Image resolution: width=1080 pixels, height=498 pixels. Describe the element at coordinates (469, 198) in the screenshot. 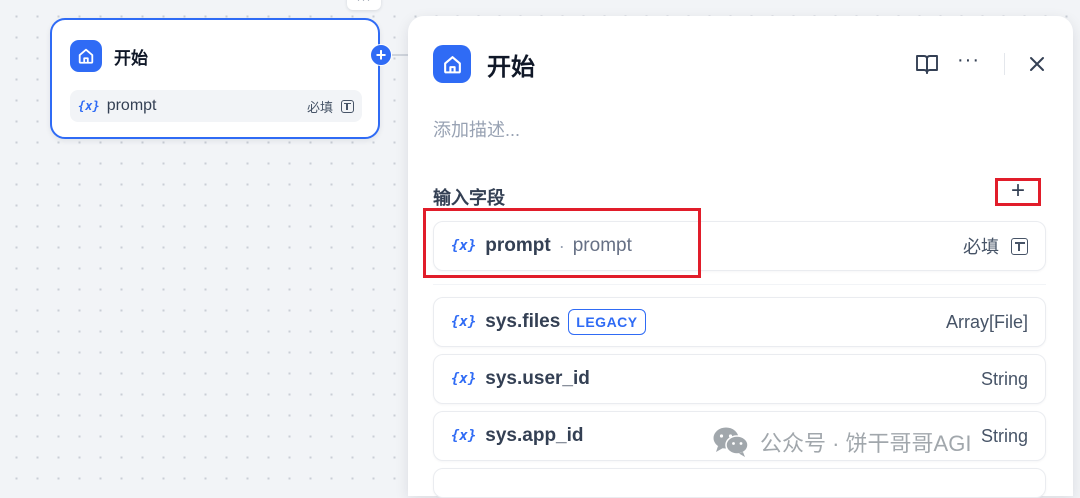

I see `input-fields-title: 输入字段` at that location.